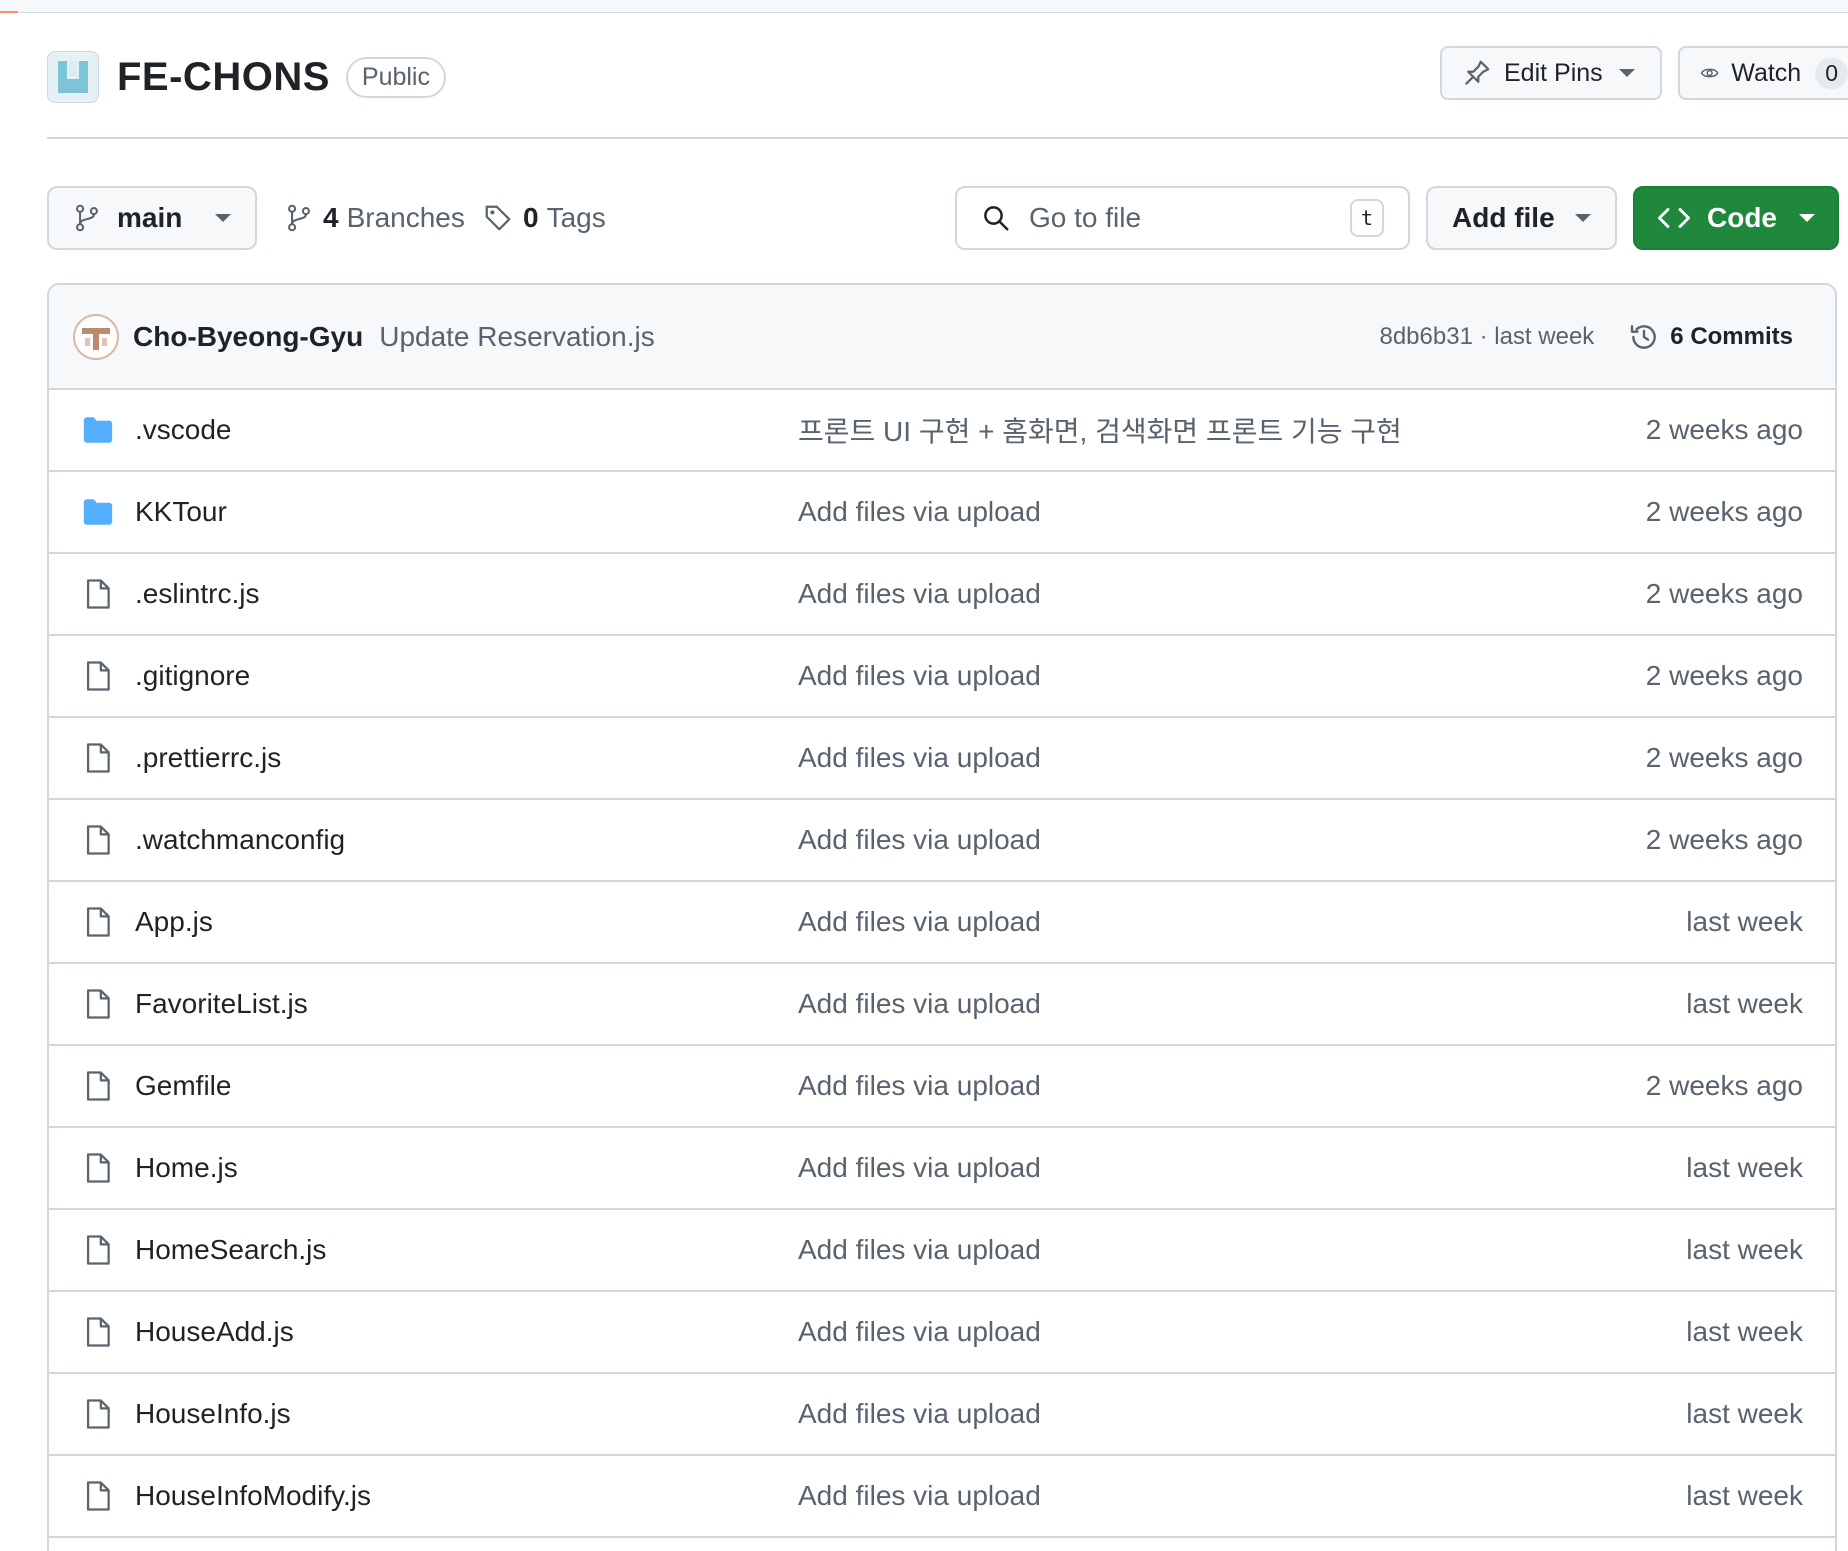  What do you see at coordinates (152, 218) in the screenshot?
I see `branch-selector: main` at bounding box center [152, 218].